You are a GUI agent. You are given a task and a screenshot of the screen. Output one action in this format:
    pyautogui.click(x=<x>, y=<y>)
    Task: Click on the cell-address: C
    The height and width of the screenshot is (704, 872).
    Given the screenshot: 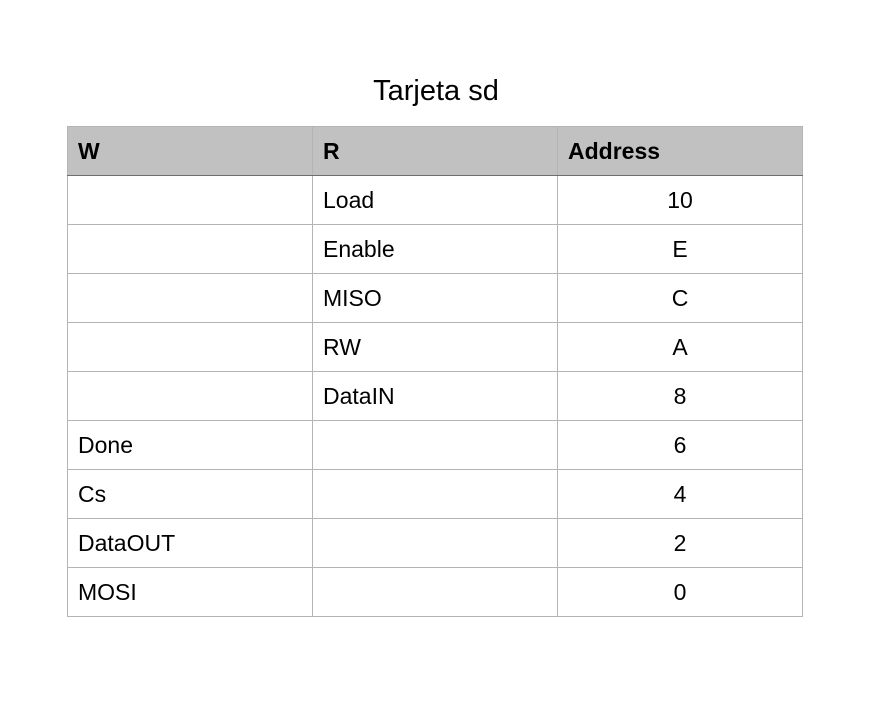 What is the action you would take?
    pyautogui.click(x=680, y=298)
    